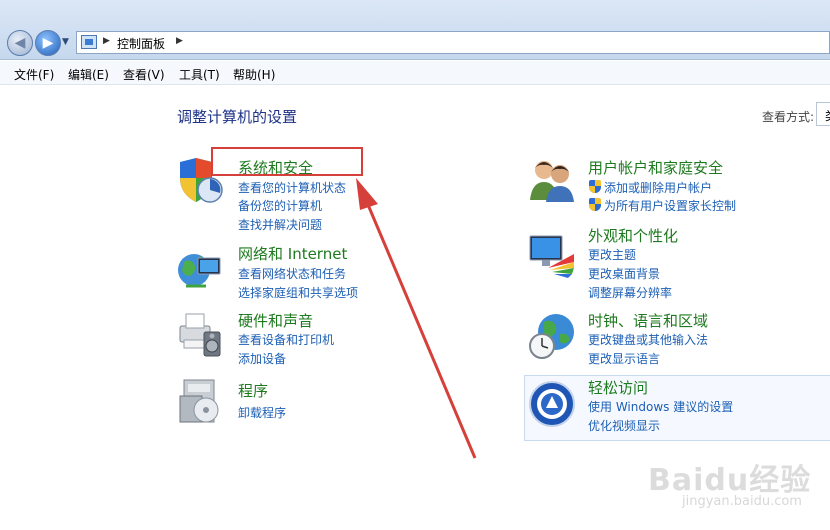  I want to click on link-optimize-visual-display: 优化视频显示, so click(624, 425).